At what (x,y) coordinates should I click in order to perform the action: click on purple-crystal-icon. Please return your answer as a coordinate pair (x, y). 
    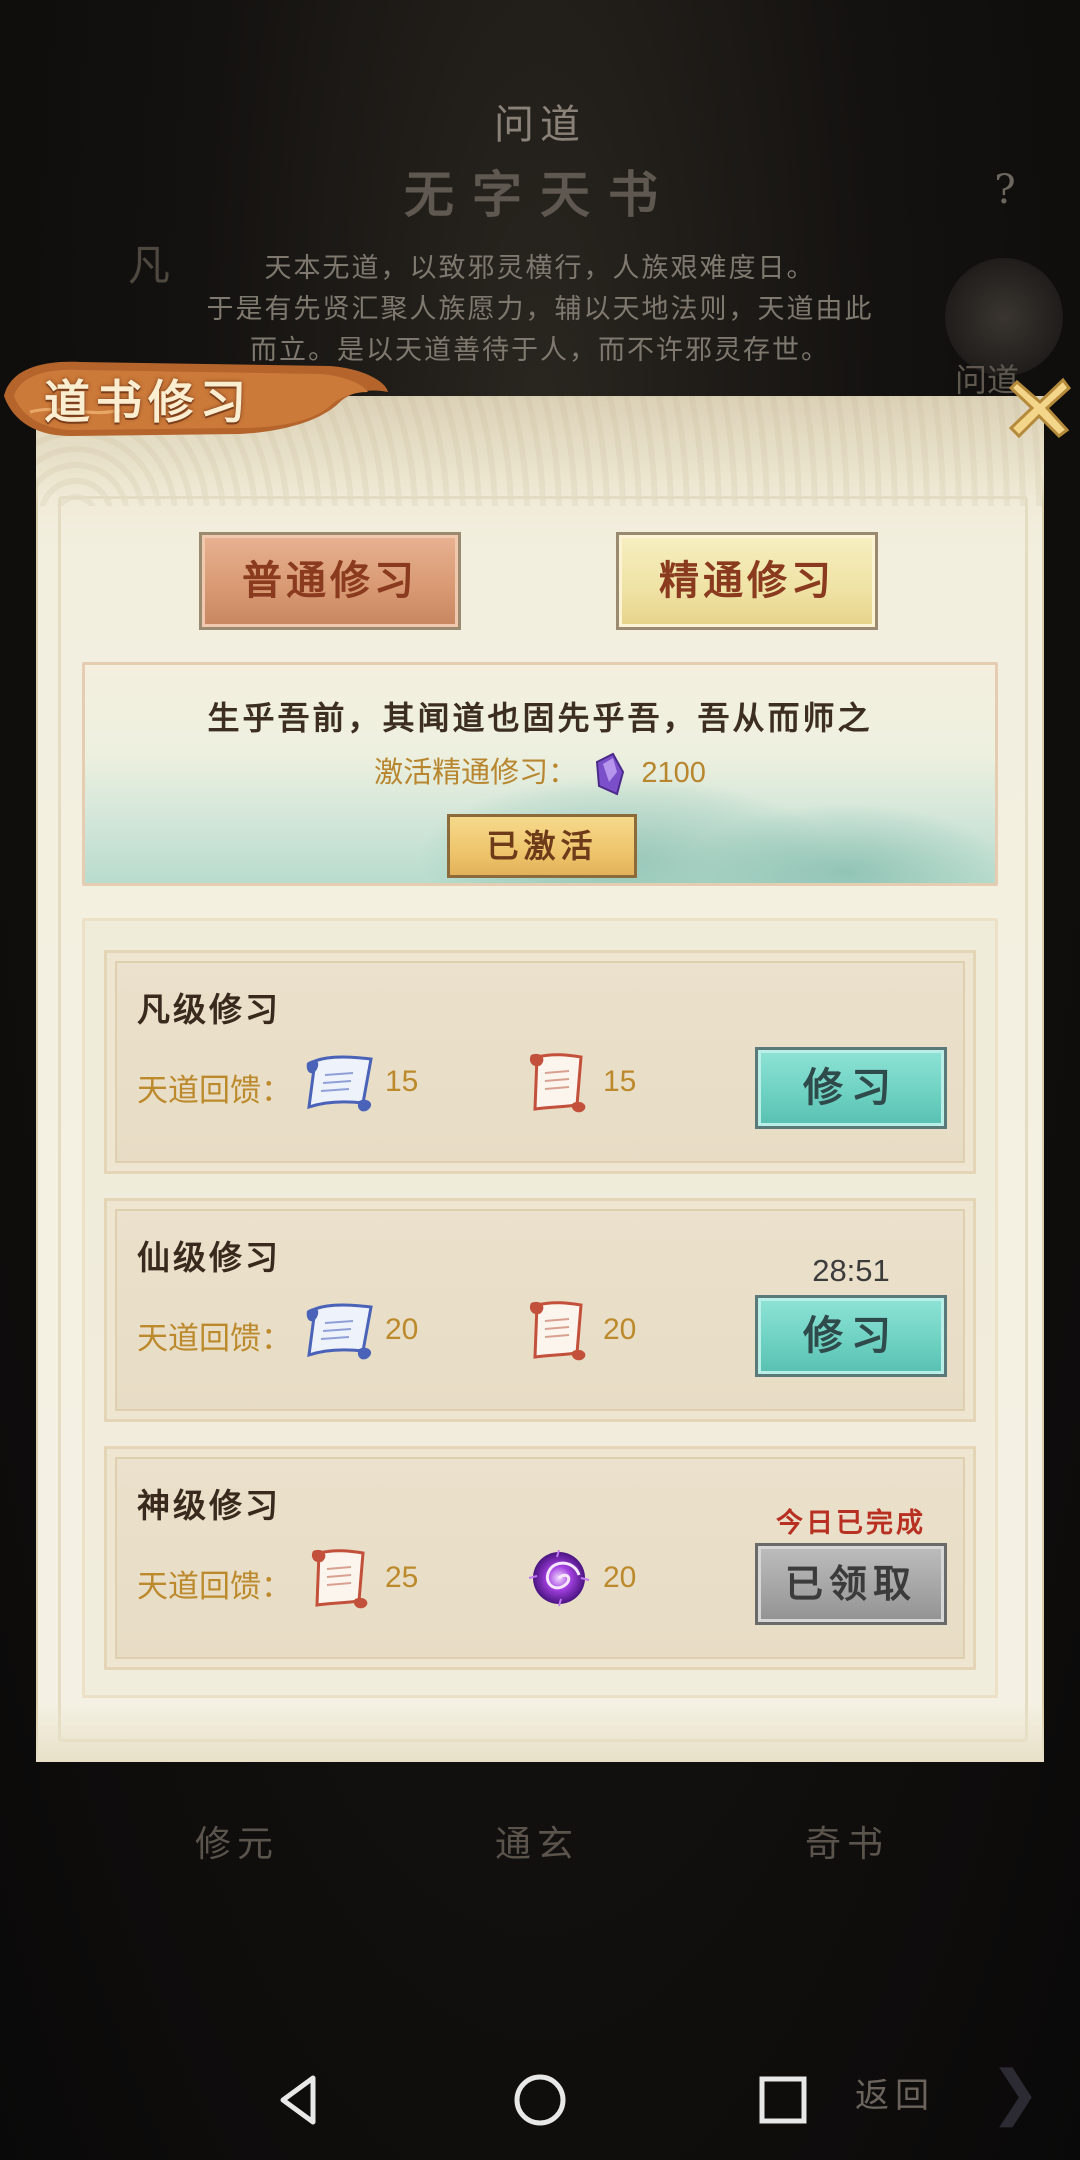
    Looking at the image, I should click on (610, 774).